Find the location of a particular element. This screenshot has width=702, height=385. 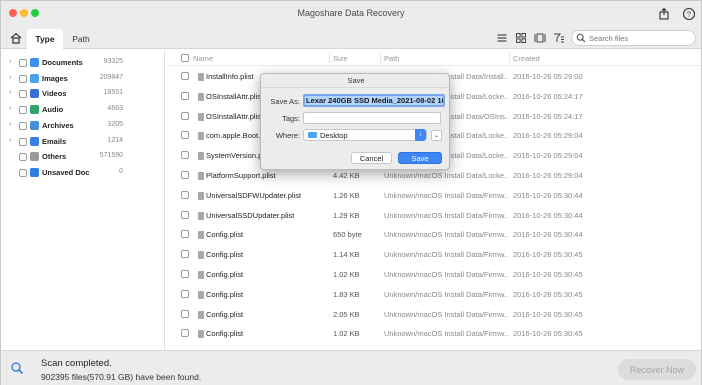

where-label: Where: is located at coordinates (287, 135).